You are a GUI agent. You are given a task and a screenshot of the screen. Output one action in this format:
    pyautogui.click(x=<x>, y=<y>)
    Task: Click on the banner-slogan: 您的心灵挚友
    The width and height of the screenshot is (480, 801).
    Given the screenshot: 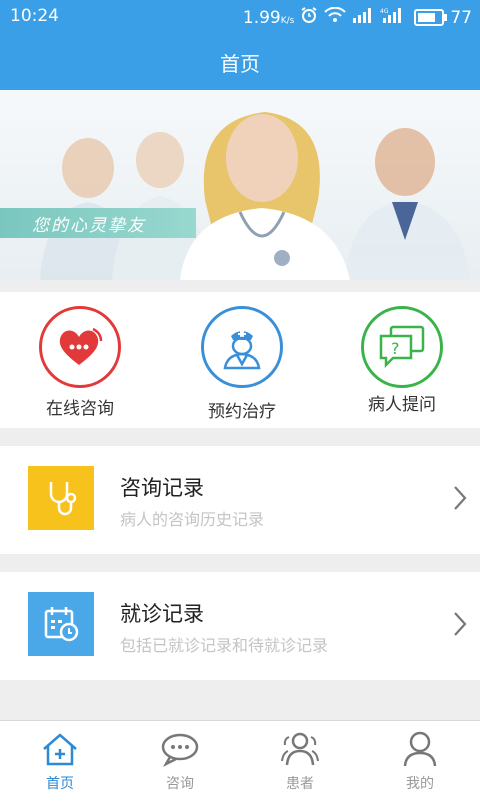 What is the action you would take?
    pyautogui.click(x=98, y=223)
    